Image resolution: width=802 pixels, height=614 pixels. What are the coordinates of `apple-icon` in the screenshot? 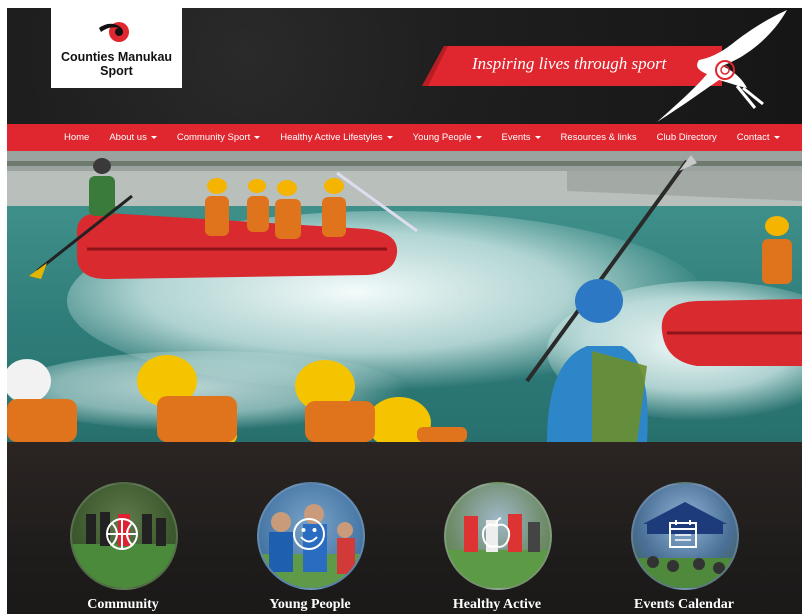 It's located at (496, 532).